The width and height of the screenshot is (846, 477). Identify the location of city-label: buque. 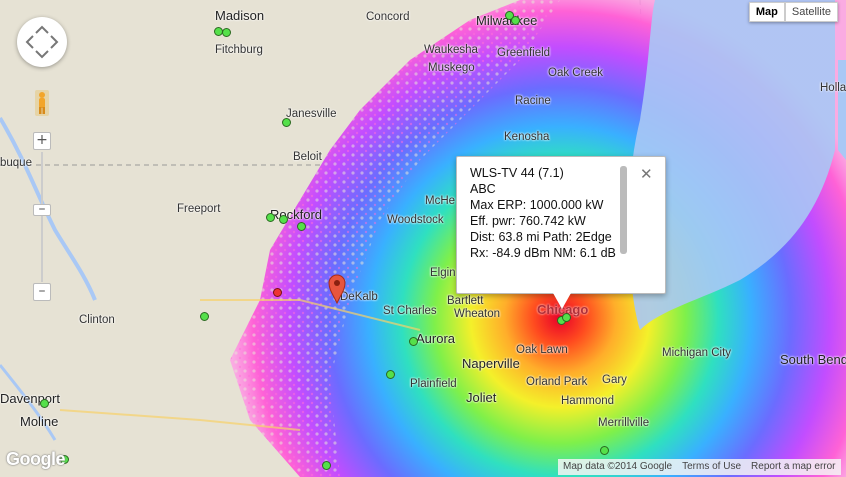
(16, 163).